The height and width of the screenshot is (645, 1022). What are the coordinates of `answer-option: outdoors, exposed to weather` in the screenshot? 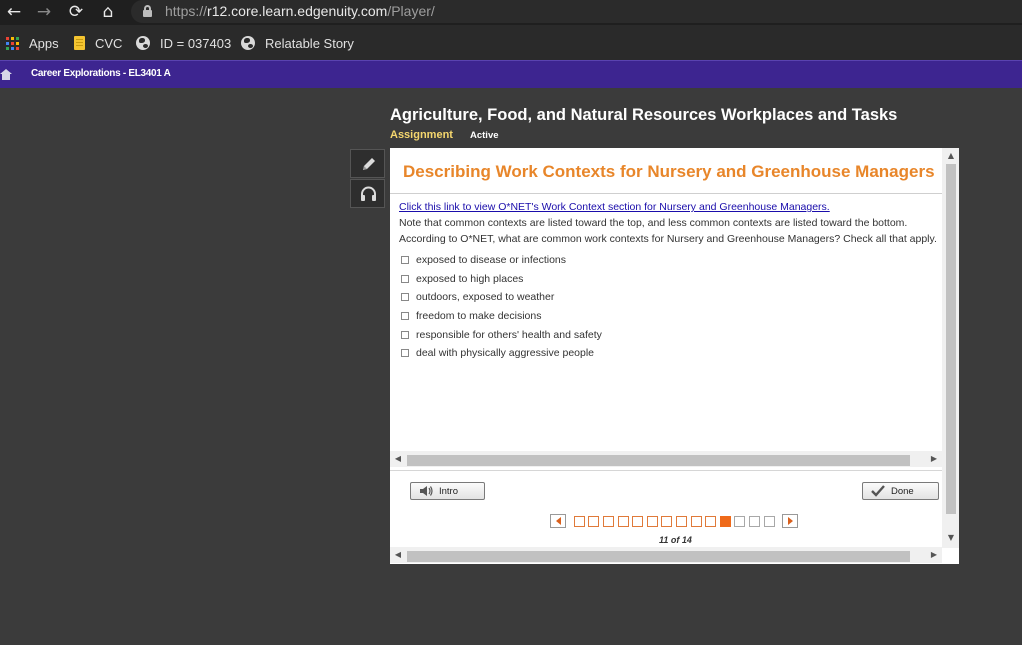 It's located at (477, 297).